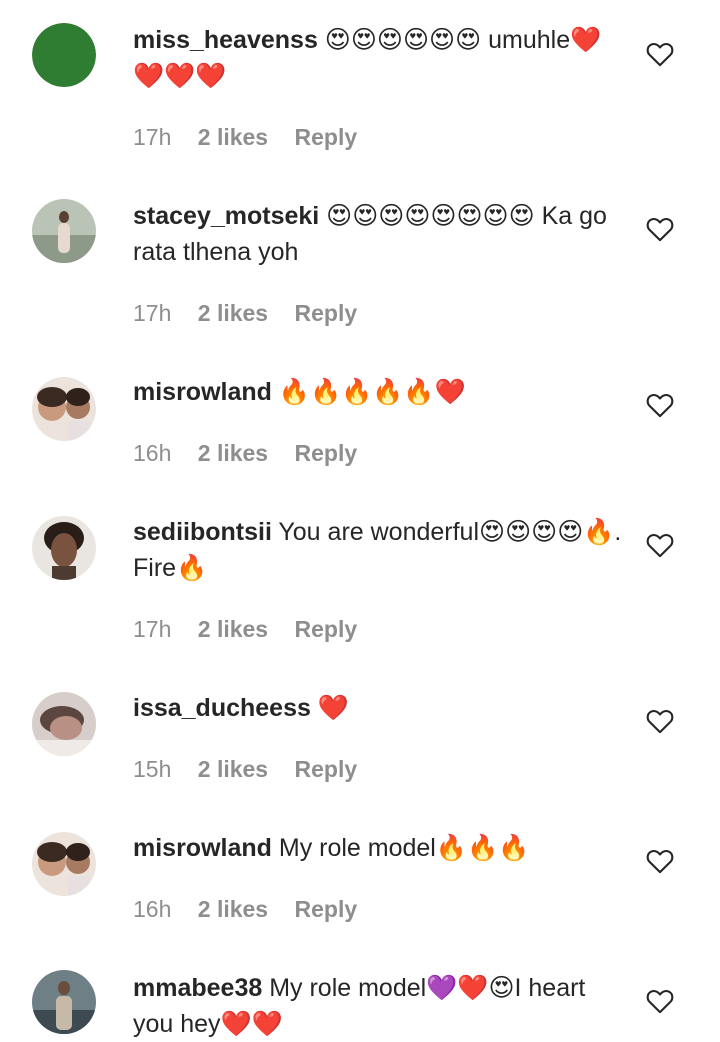  What do you see at coordinates (378, 708) in the screenshot?
I see `comment-text: issa_ducheess ❤️` at bounding box center [378, 708].